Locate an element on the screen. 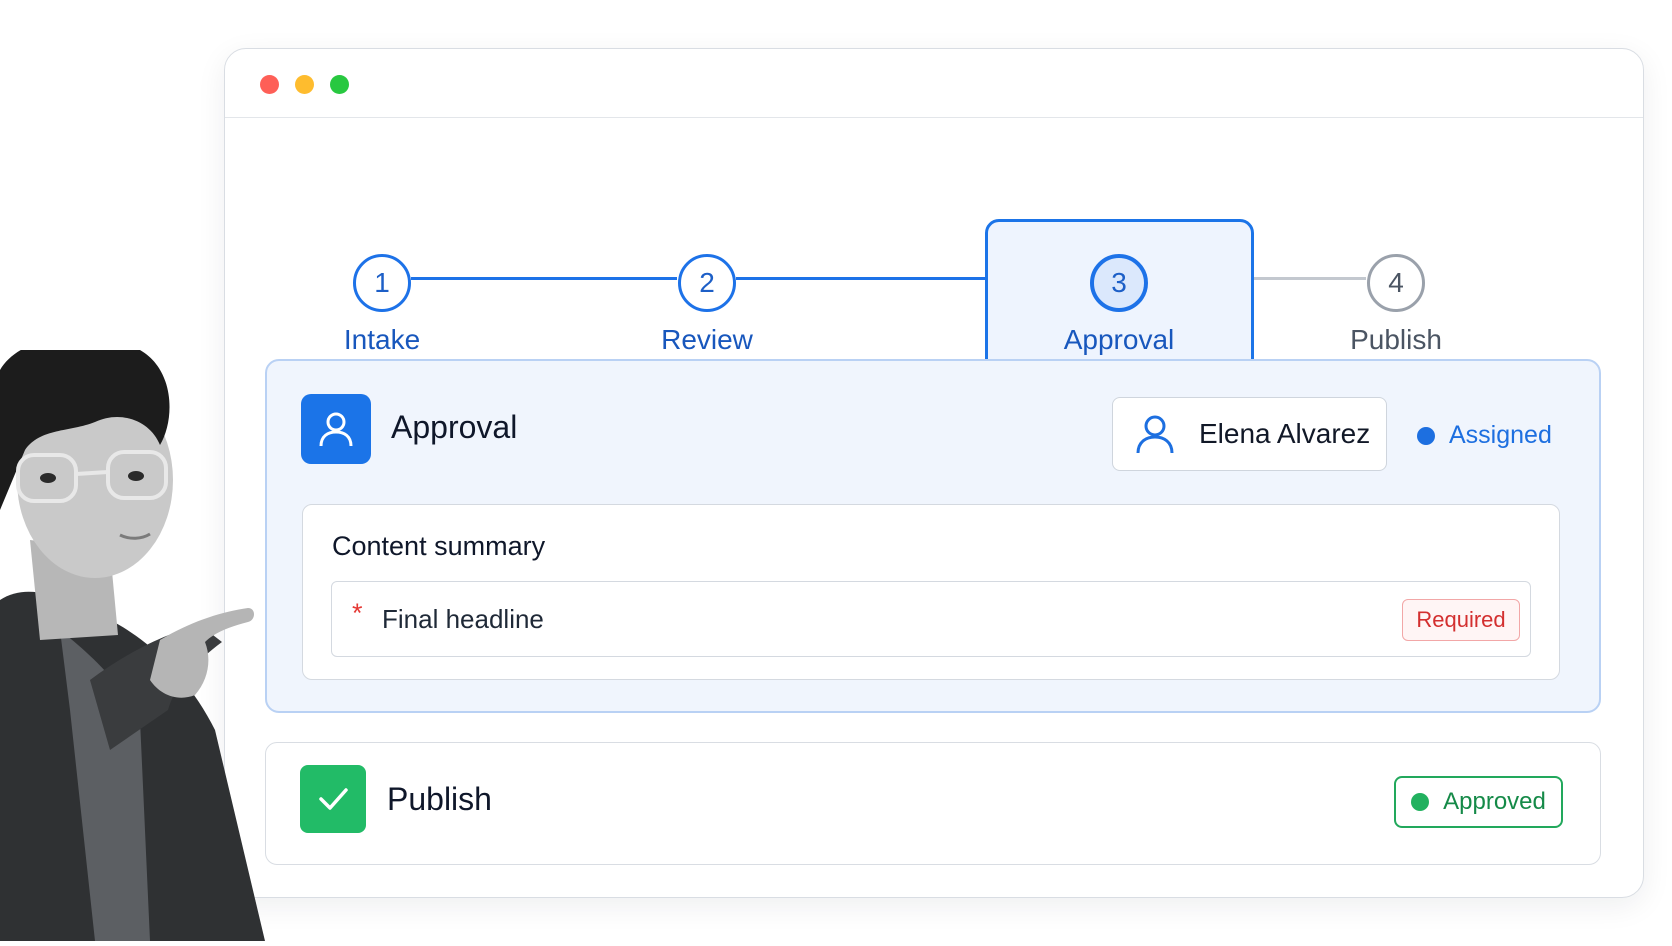 Image resolution: width=1672 pixels, height=946 pixels. content-summary-title: Content summary is located at coordinates (439, 546).